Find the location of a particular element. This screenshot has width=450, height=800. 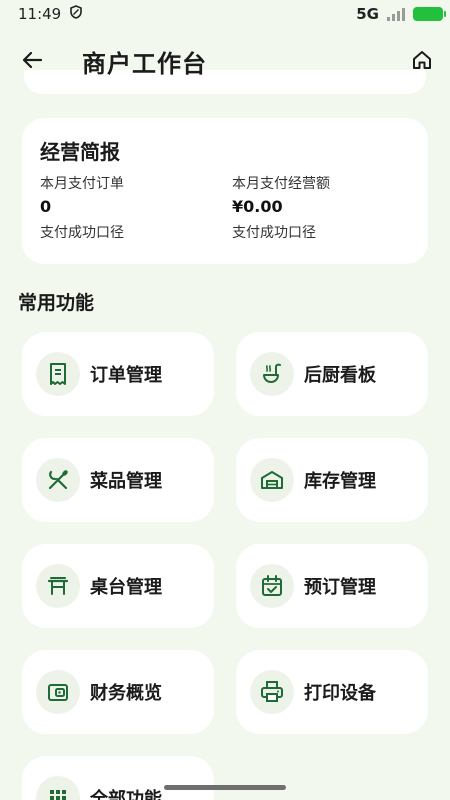

app-header: 商户工作台 is located at coordinates (225, 60).